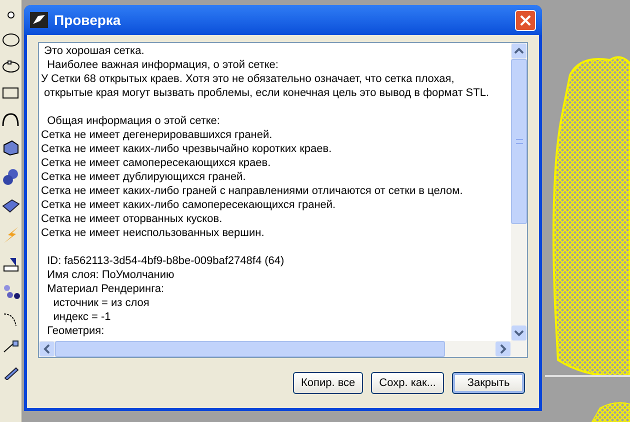 This screenshot has height=422, width=630. Describe the element at coordinates (11, 347) in the screenshot. I see `move-arrow-icon` at that location.